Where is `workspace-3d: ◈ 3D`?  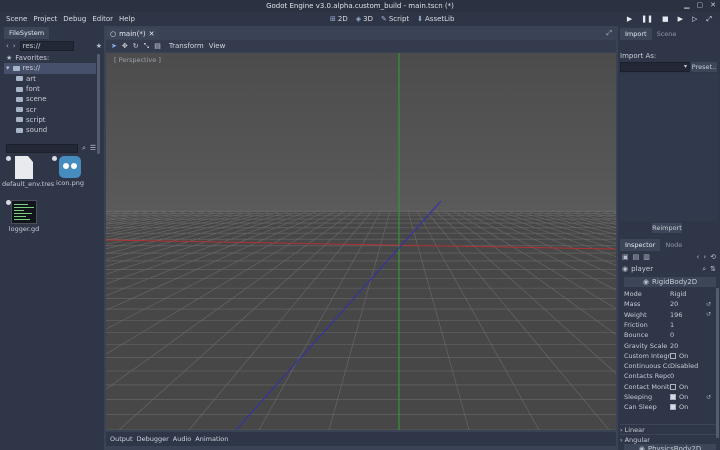 workspace-3d: ◈ 3D is located at coordinates (364, 19).